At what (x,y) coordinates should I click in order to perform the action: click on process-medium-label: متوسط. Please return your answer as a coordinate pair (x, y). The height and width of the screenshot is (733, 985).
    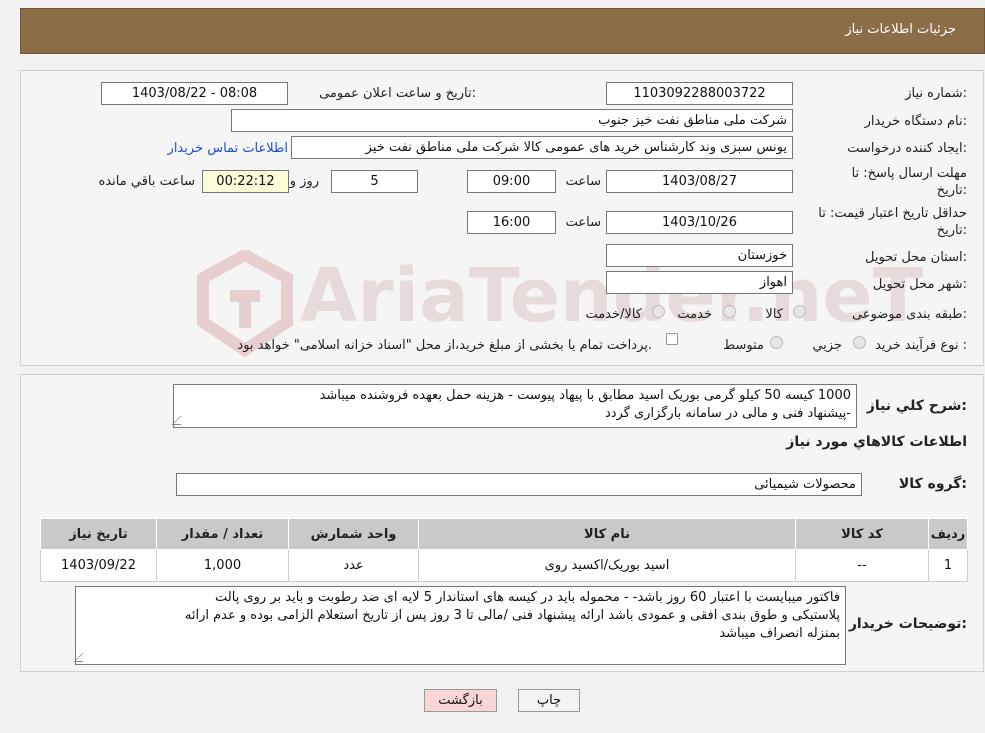
    Looking at the image, I should click on (743, 345).